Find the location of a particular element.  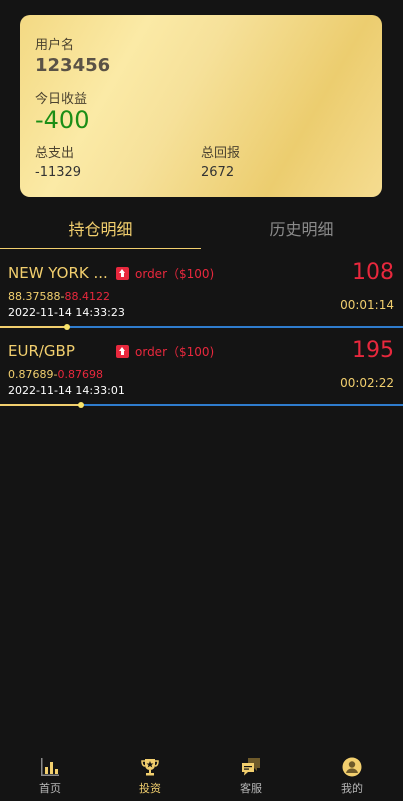

trophy-icon is located at coordinates (150, 767).